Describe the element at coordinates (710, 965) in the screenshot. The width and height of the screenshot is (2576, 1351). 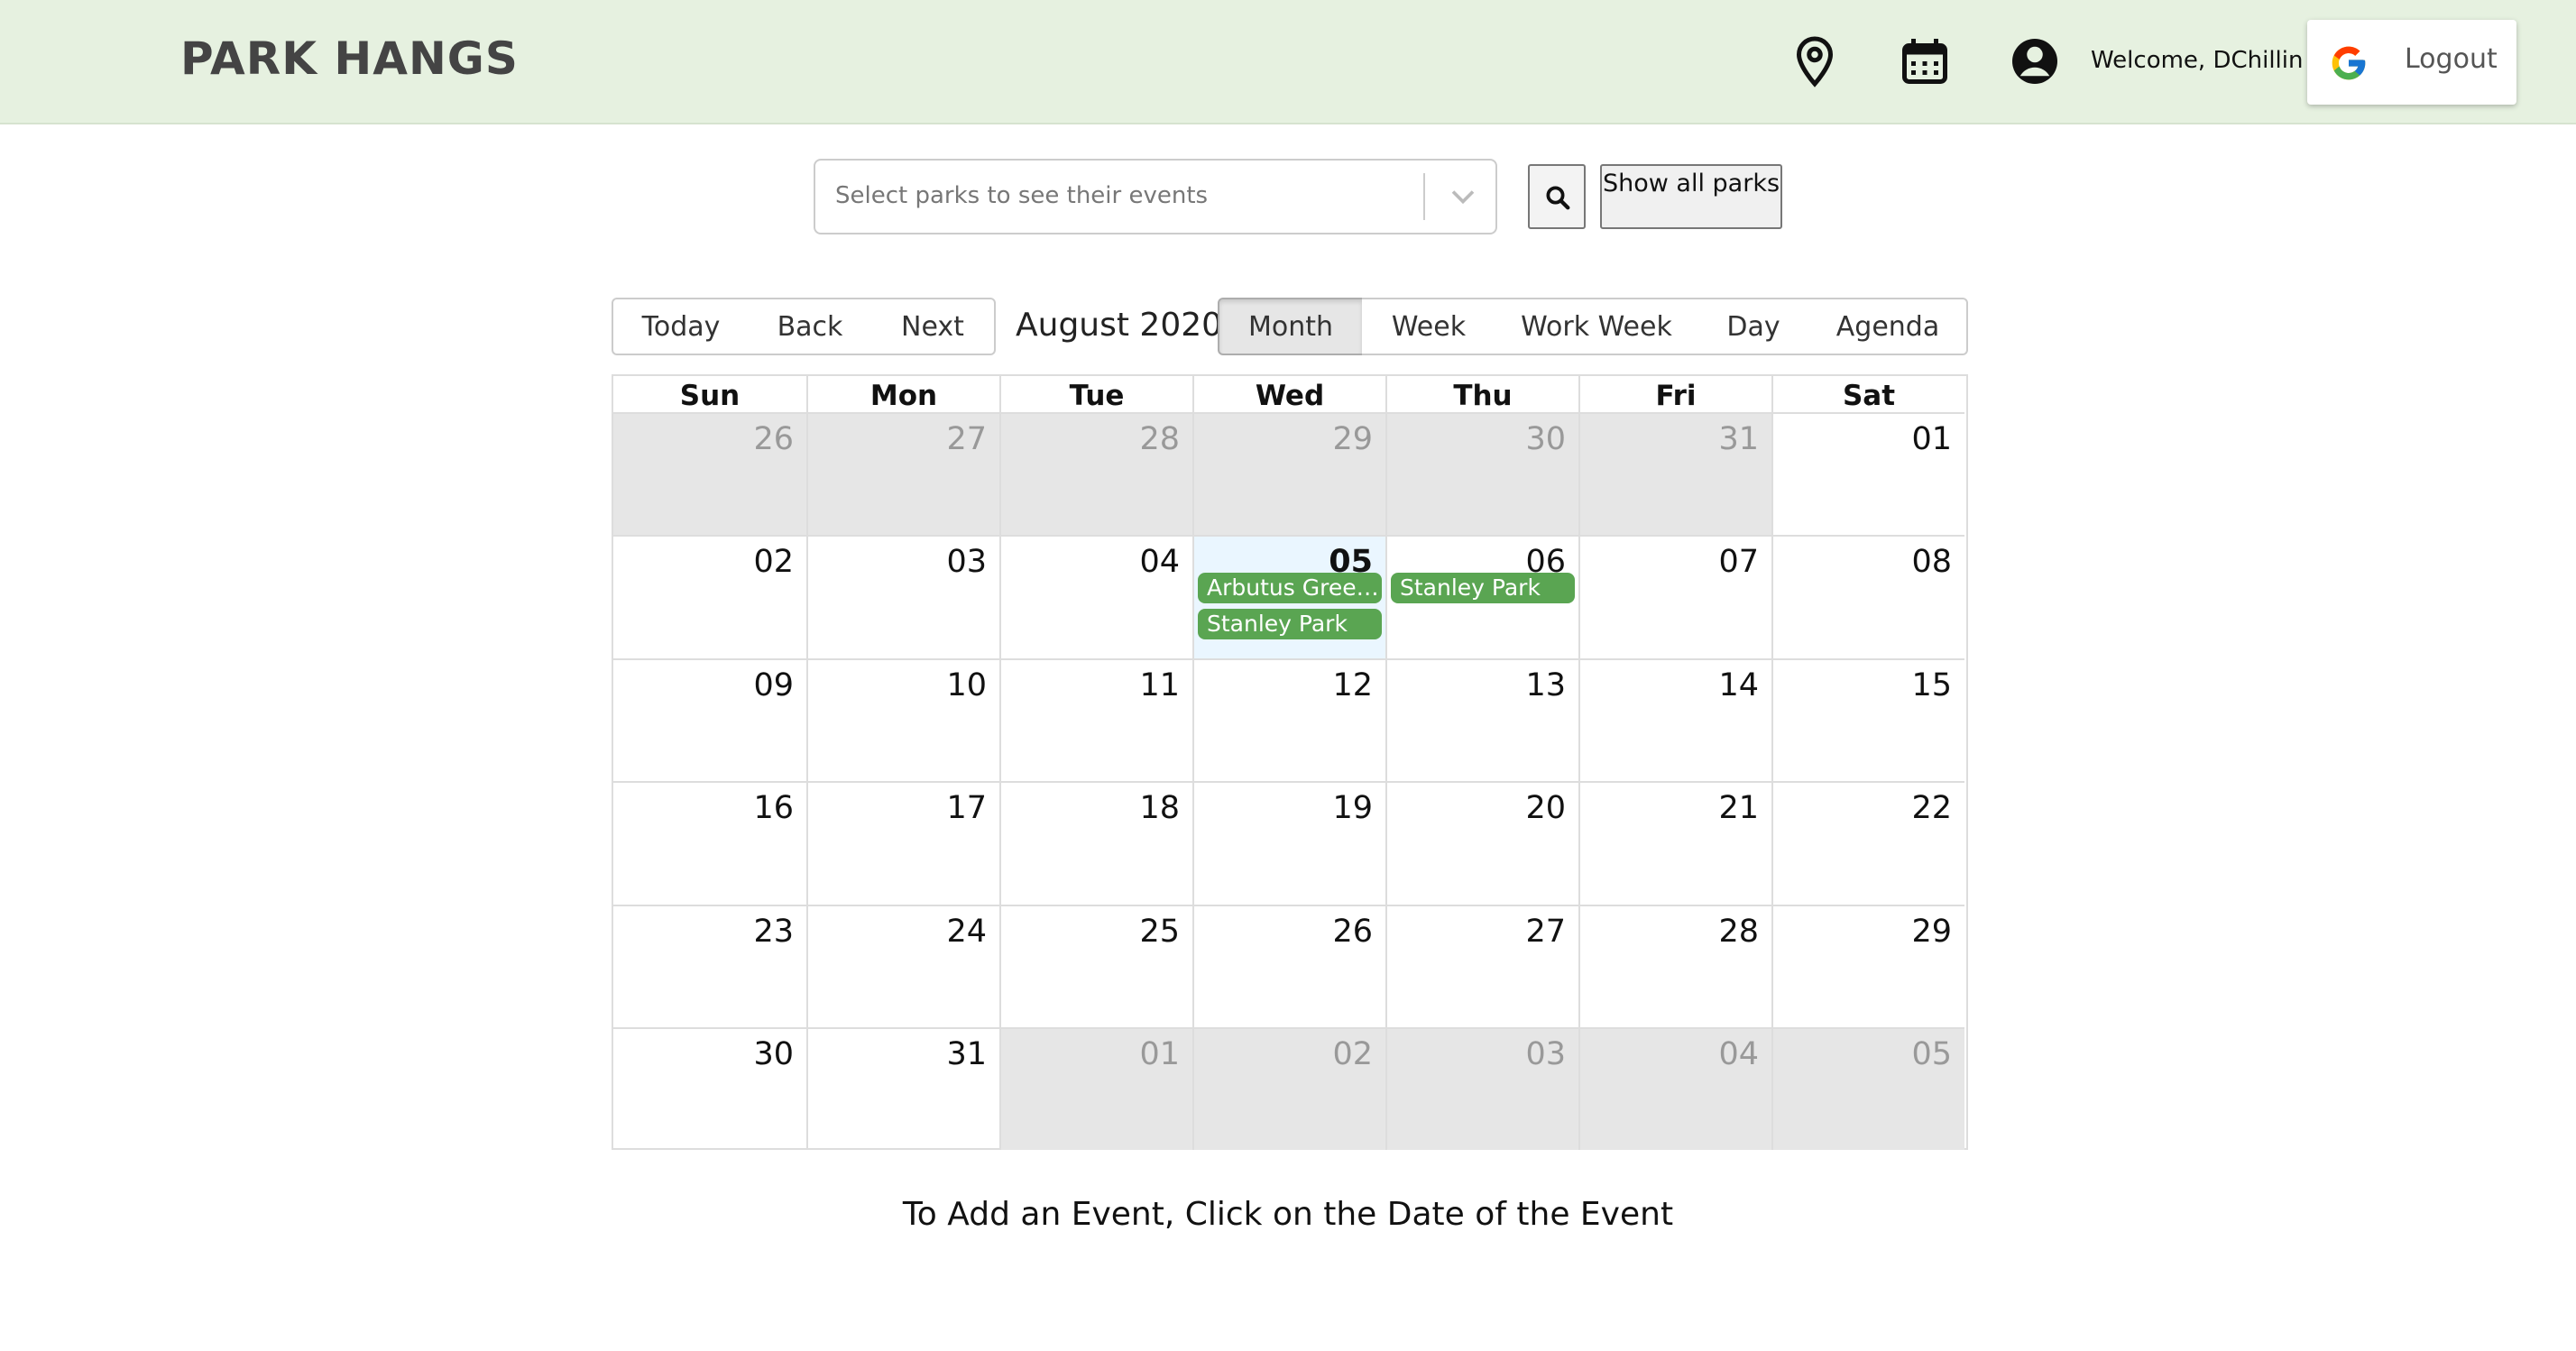
I see `day-cell: 23` at that location.